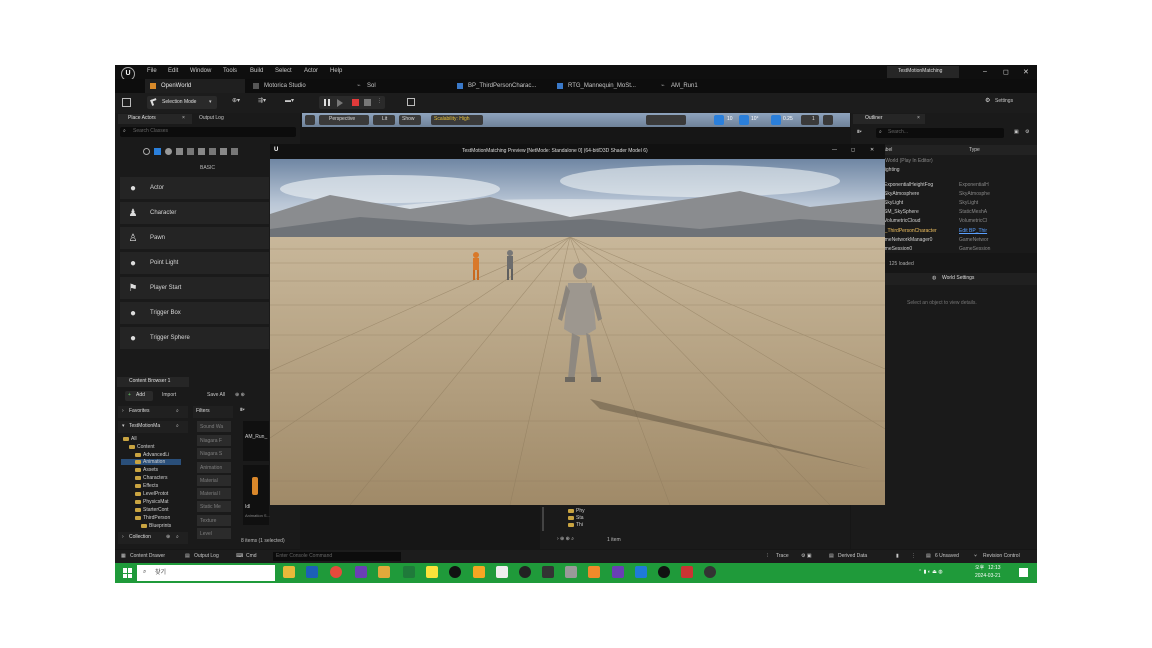 Image resolution: width=1152 pixels, height=648 pixels. What do you see at coordinates (1016, 132) in the screenshot?
I see `add-folder-icon: ▣` at bounding box center [1016, 132].